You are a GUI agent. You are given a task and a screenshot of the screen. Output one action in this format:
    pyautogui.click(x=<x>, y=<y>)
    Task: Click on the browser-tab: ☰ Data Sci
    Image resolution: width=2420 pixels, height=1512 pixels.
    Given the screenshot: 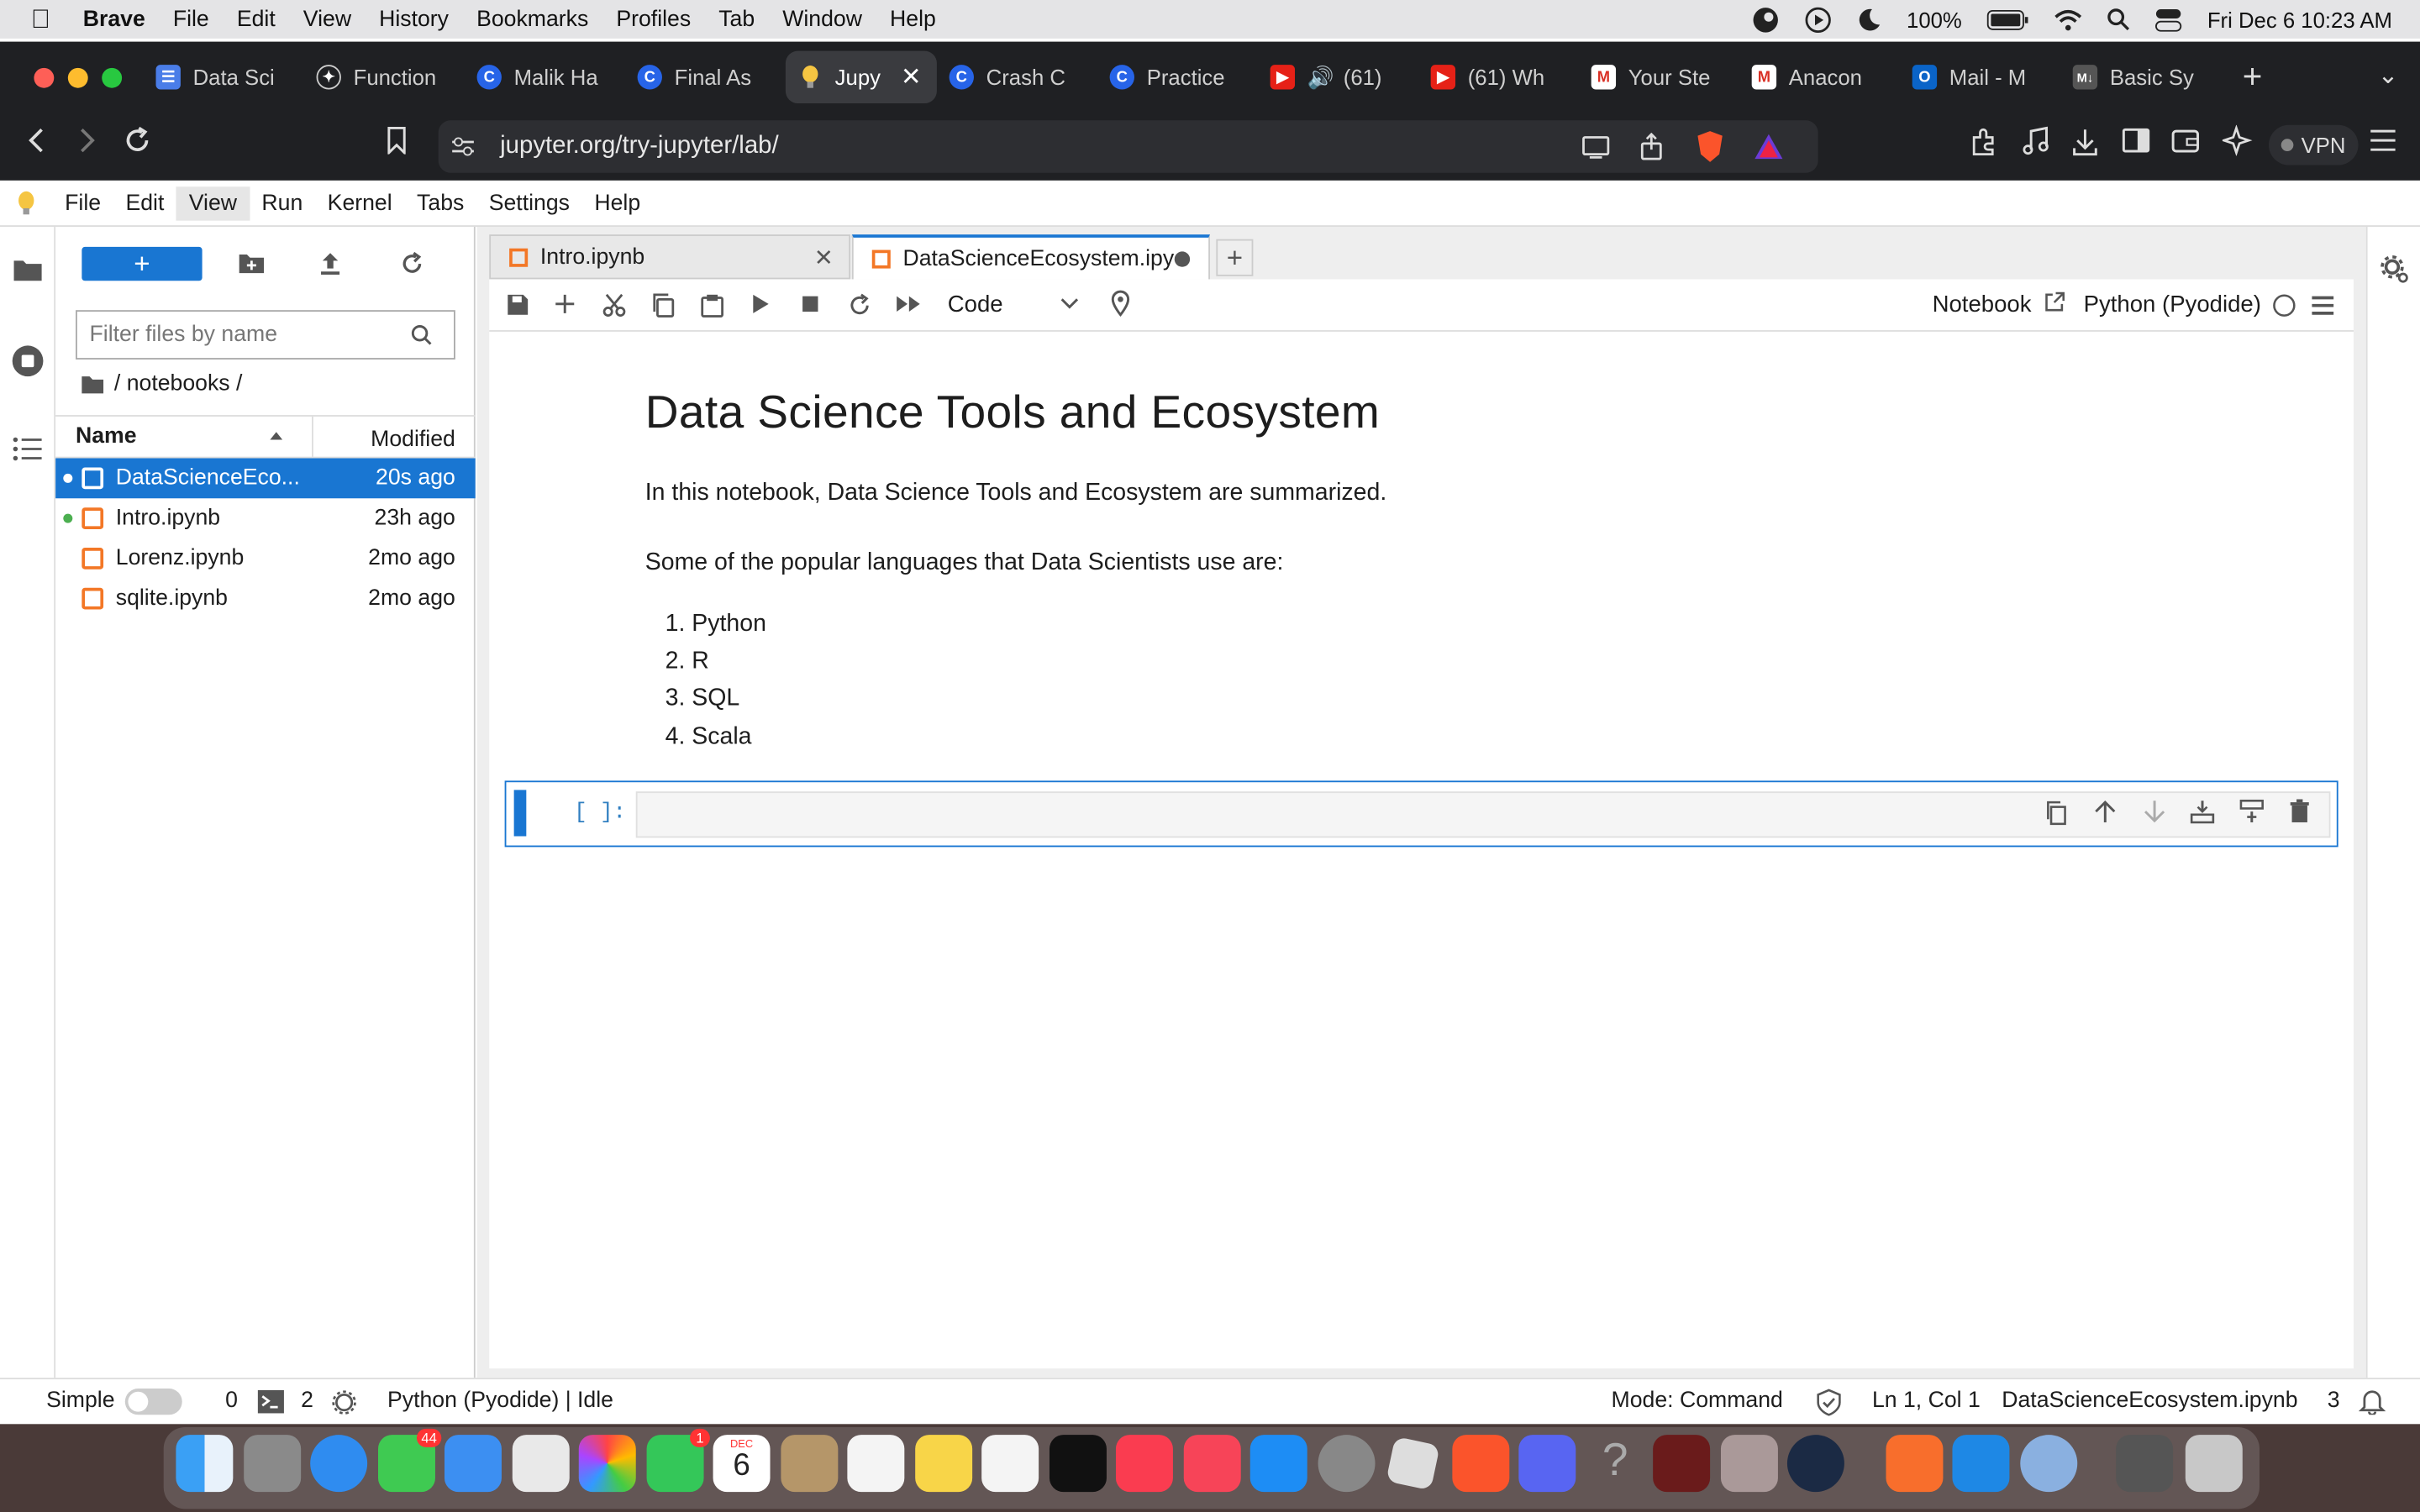 What is the action you would take?
    pyautogui.click(x=224, y=77)
    